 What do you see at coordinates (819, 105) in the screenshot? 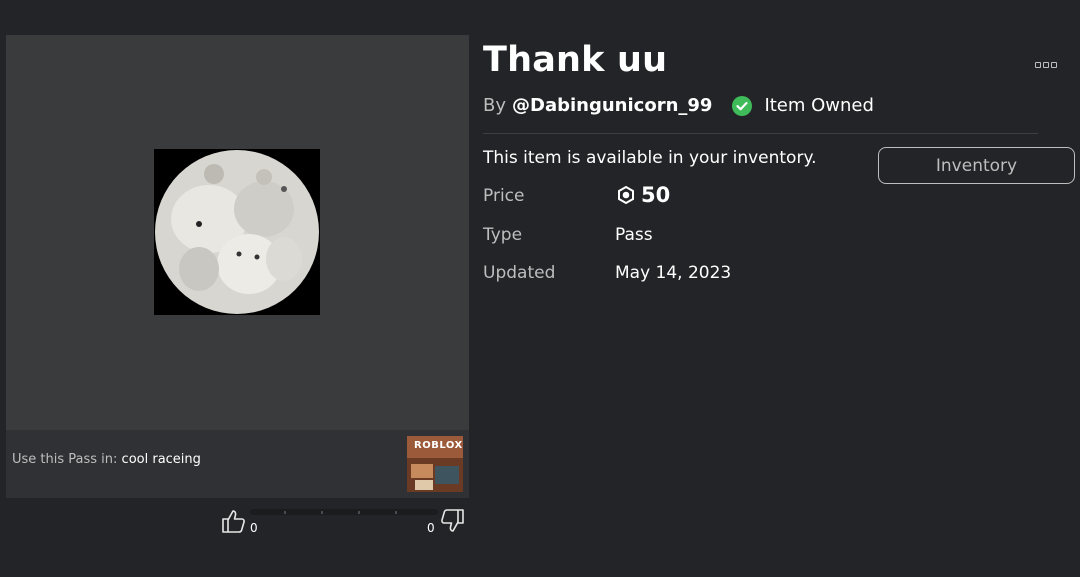
I see `item-owned-label: Item Owned` at bounding box center [819, 105].